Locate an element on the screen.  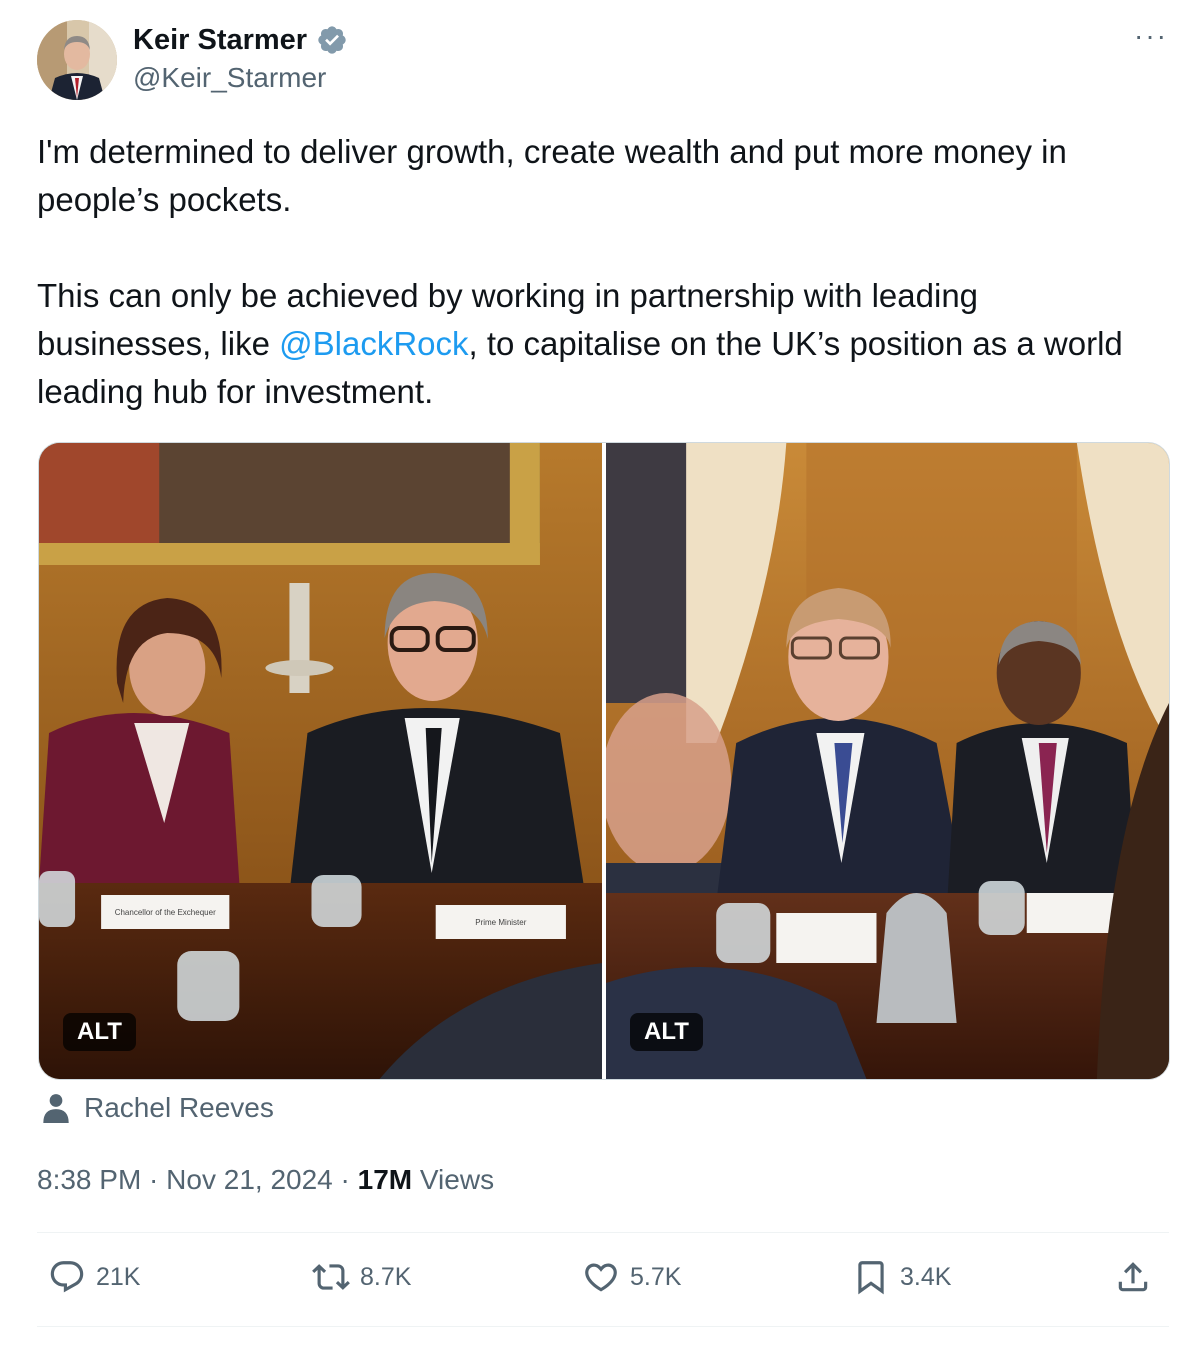
tweet-meta: 8:38 PM · Nov 21, 2024 · 17M Views is located at coordinates (265, 1180).